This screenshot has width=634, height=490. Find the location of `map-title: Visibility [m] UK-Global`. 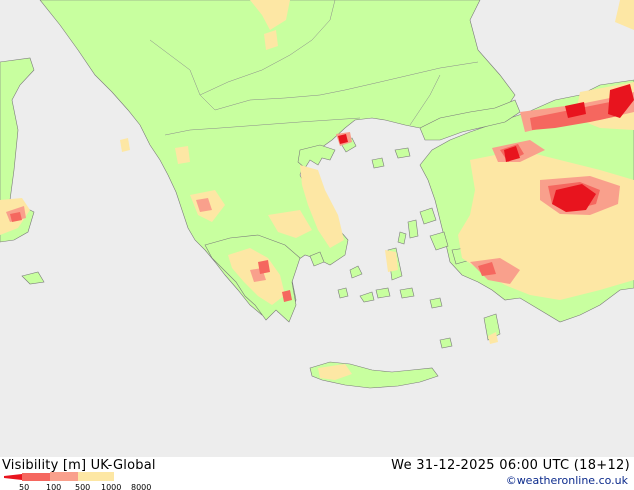

map-title: Visibility [m] UK-Global is located at coordinates (79, 465).